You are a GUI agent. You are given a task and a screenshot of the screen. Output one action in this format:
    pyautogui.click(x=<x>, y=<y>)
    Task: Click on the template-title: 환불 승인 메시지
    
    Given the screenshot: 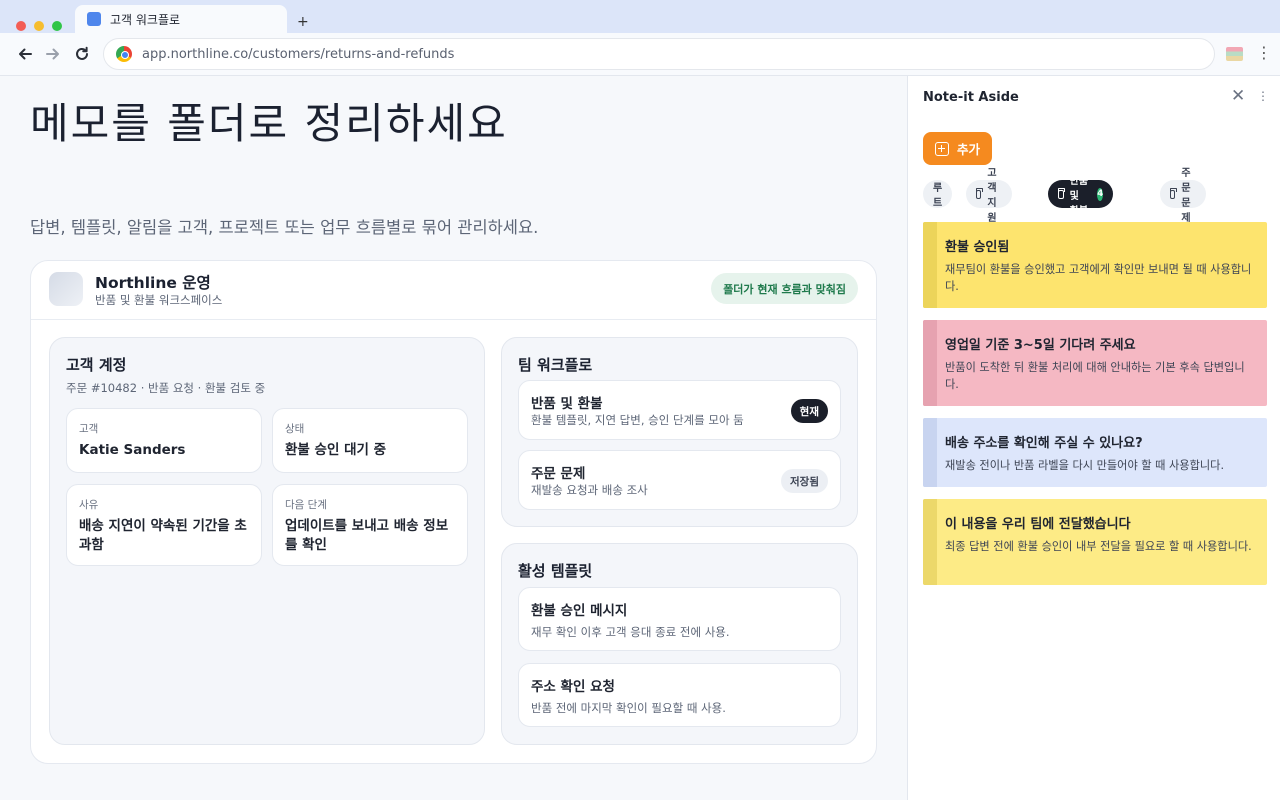 What is the action you would take?
    pyautogui.click(x=579, y=611)
    